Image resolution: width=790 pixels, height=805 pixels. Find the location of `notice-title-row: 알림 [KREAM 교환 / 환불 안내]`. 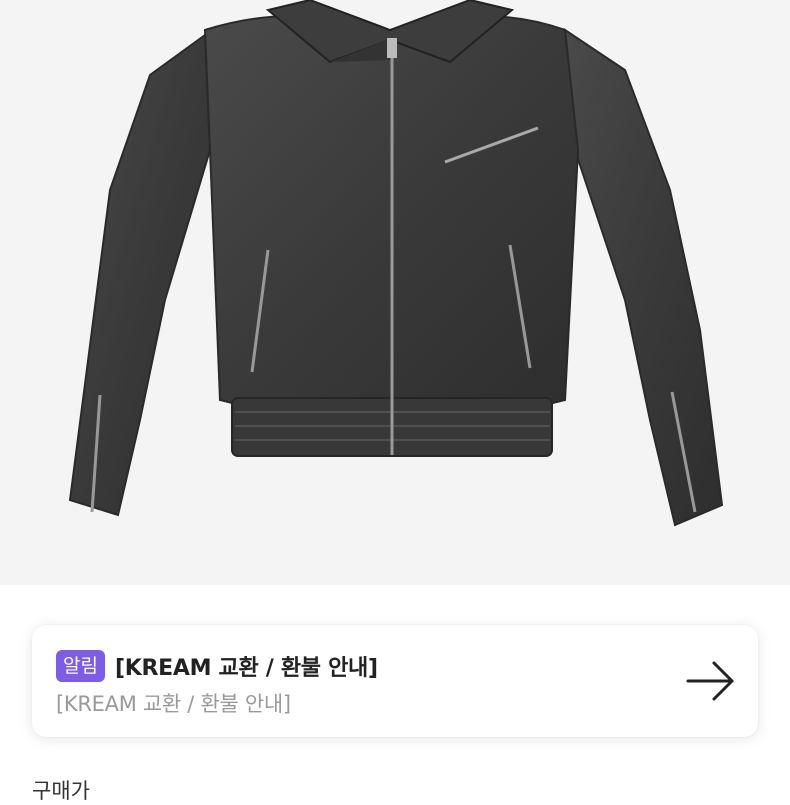

notice-title-row: 알림 [KREAM 교환 / 환불 안내] is located at coordinates (217, 666).